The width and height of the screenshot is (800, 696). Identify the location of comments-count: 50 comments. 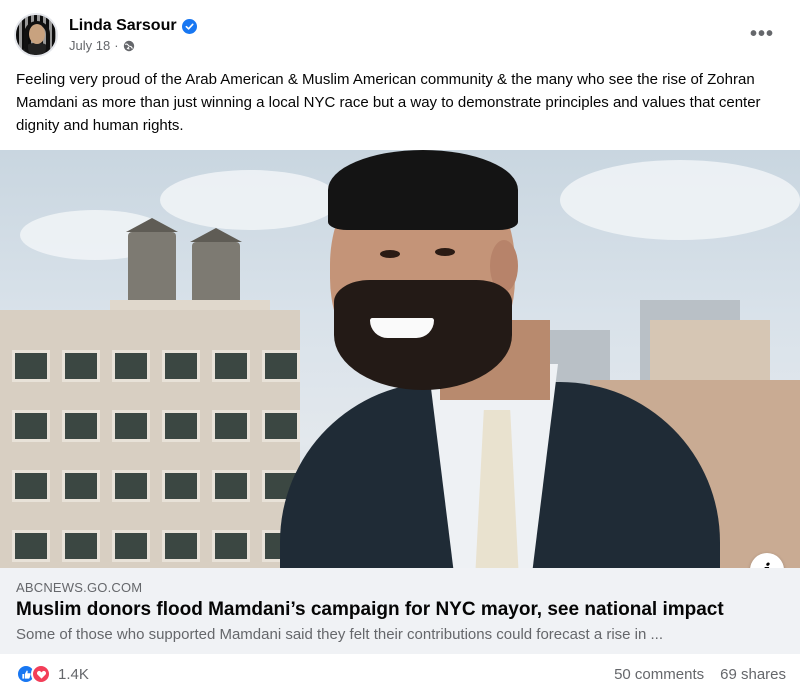
(659, 674).